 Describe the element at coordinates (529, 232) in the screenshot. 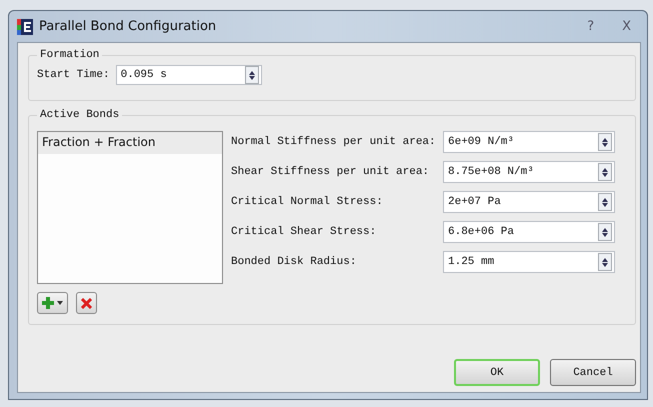

I see `value-field: 6.8e+06 Pa` at that location.